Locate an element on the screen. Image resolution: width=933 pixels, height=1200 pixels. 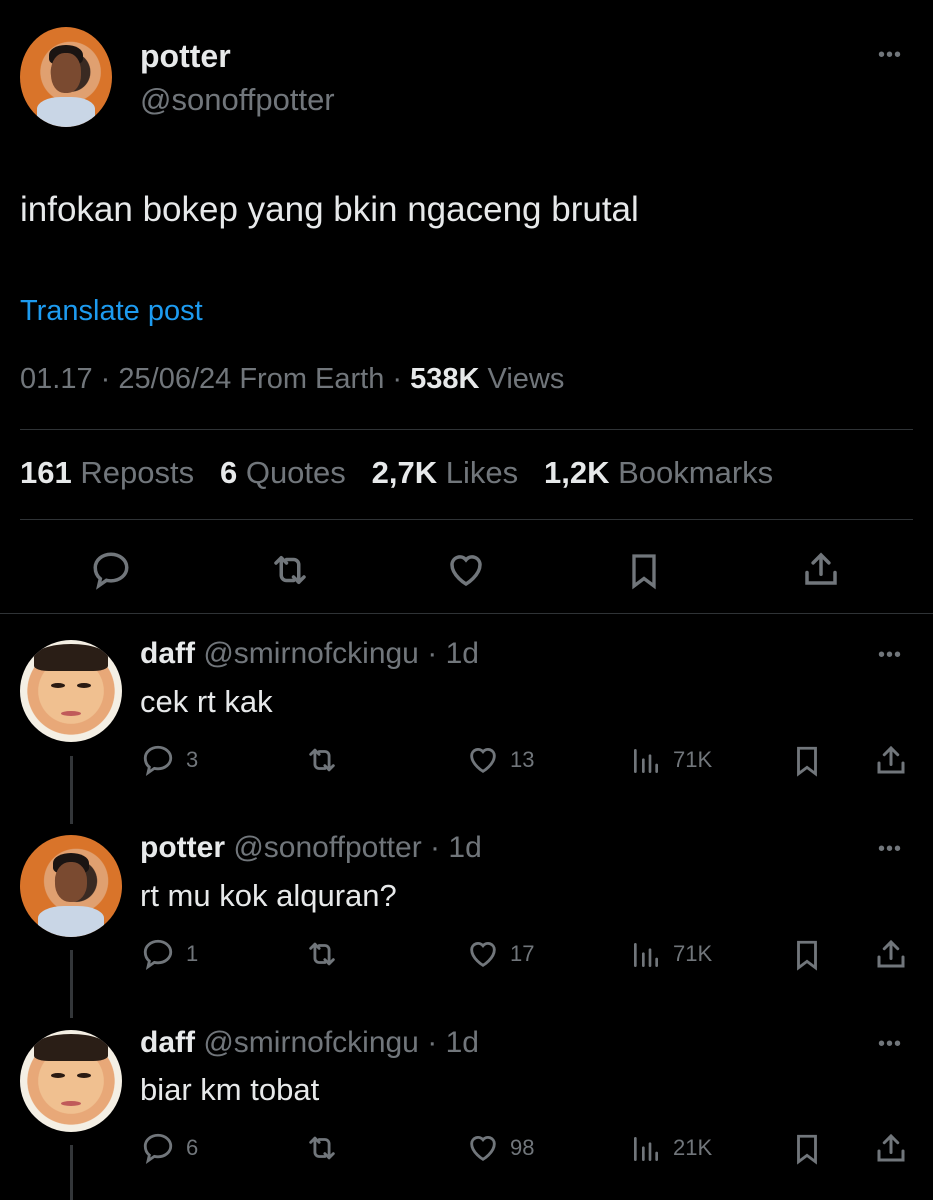
reply-text: biar km tobat is located at coordinates (230, 1089).